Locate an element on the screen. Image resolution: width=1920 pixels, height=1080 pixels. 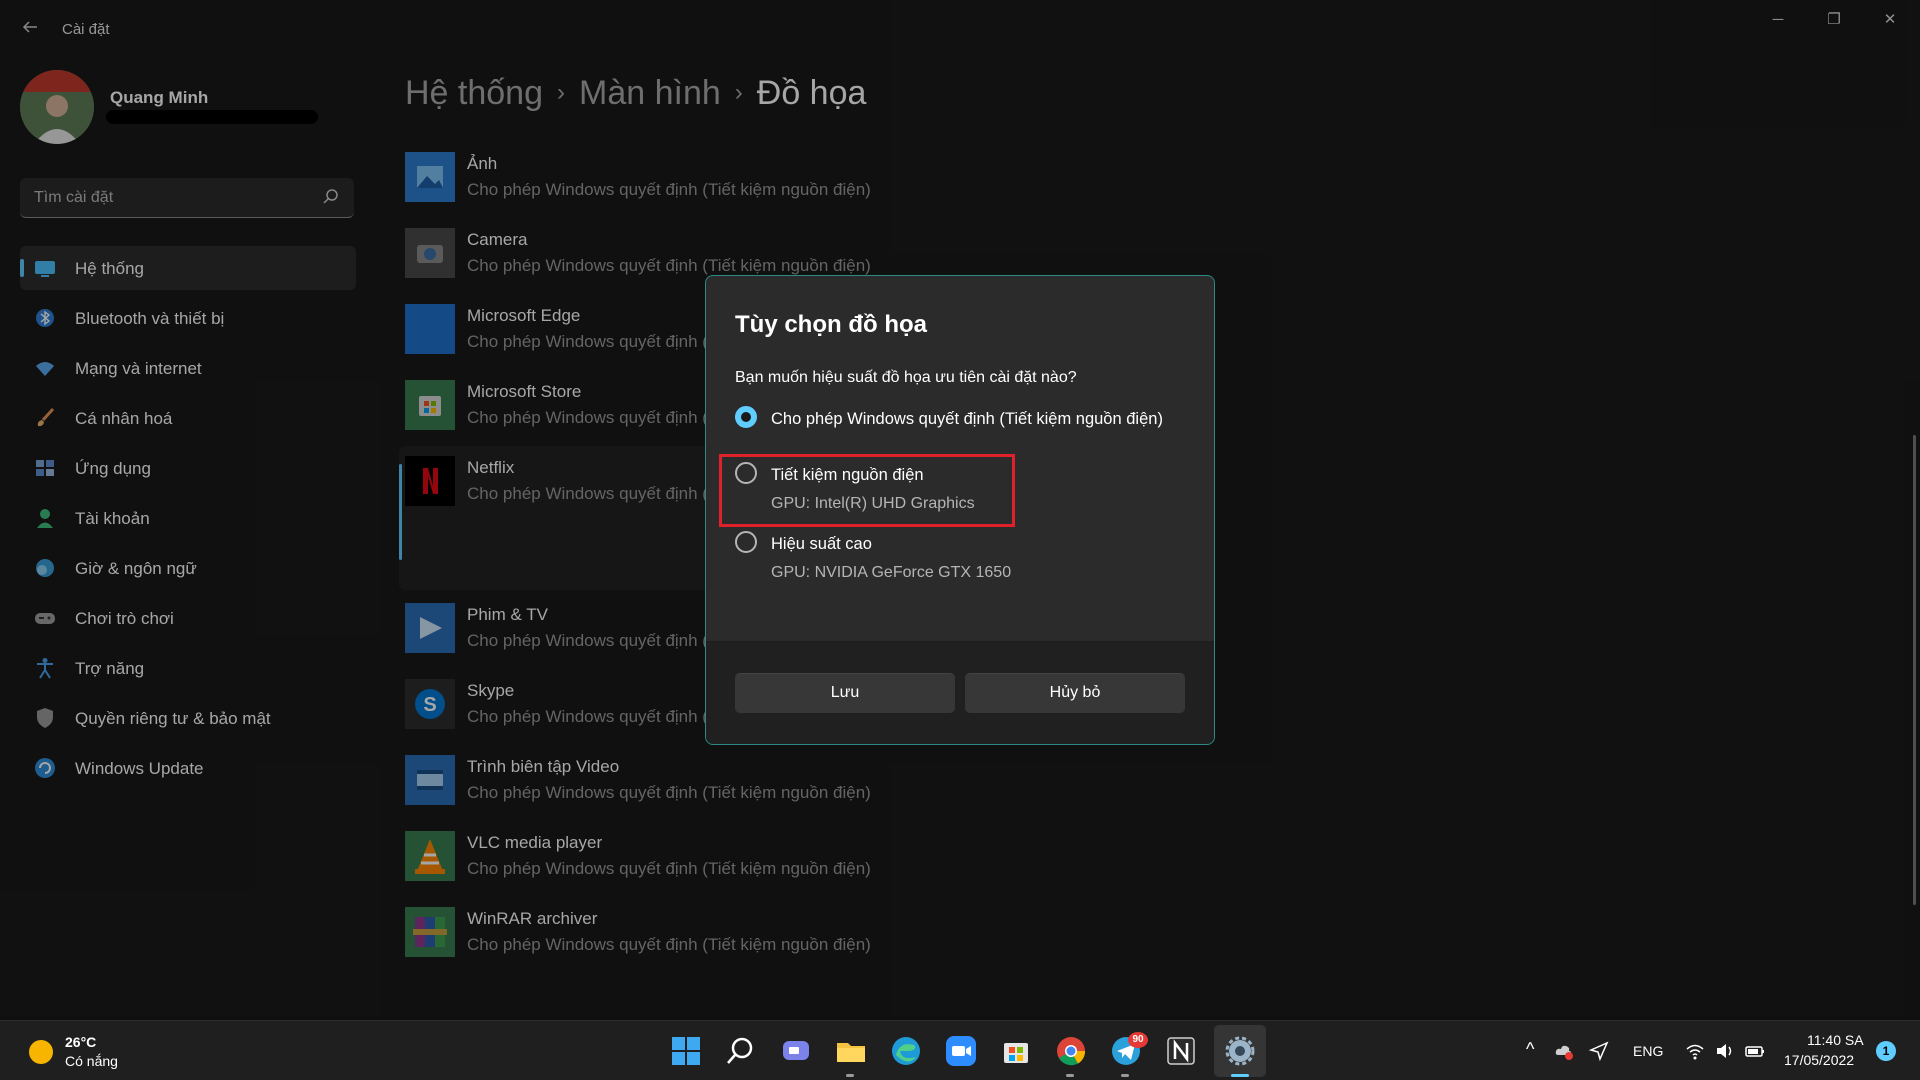
settings-gear-icon is located at coordinates (1240, 1051).